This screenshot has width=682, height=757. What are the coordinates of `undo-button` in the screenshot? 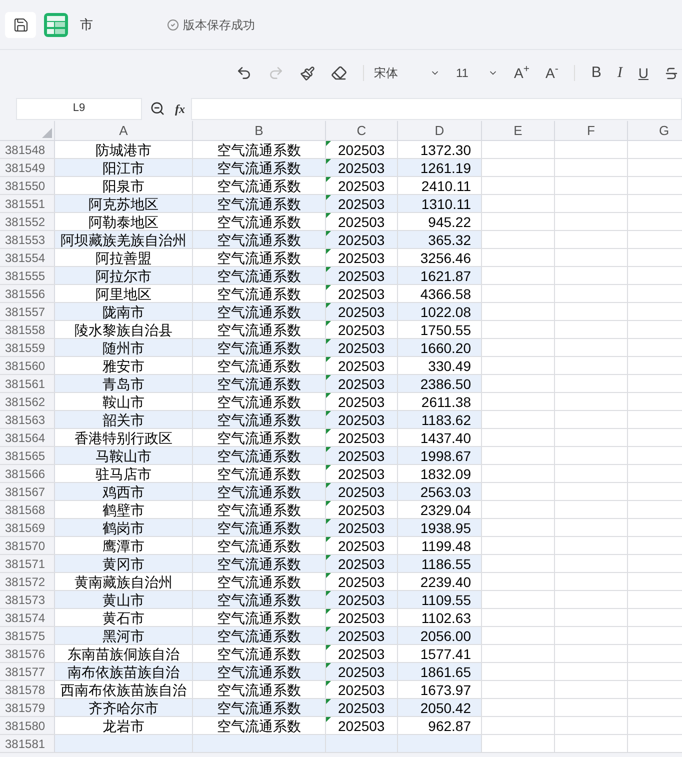 It's located at (244, 73).